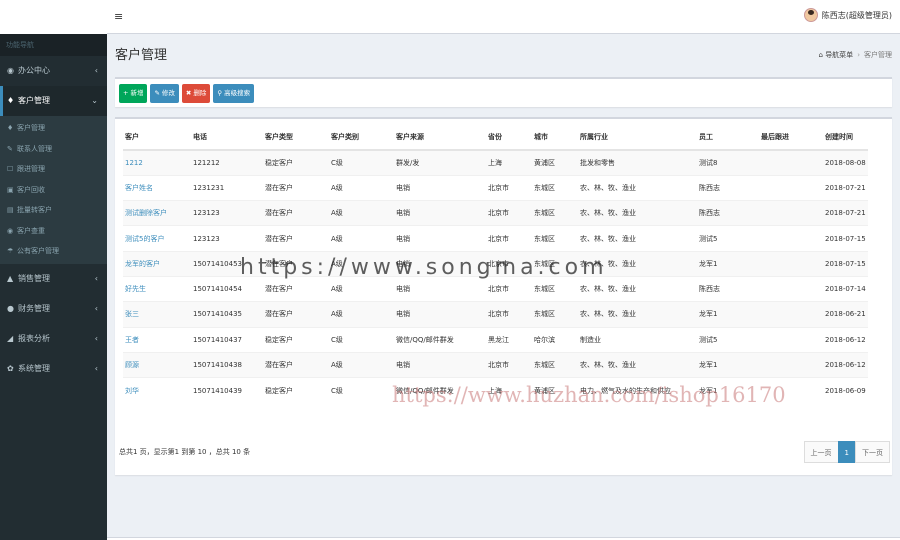 The image size is (900, 540). What do you see at coordinates (845, 162) in the screenshot?
I see `table-cell: 2018-08-08` at bounding box center [845, 162].